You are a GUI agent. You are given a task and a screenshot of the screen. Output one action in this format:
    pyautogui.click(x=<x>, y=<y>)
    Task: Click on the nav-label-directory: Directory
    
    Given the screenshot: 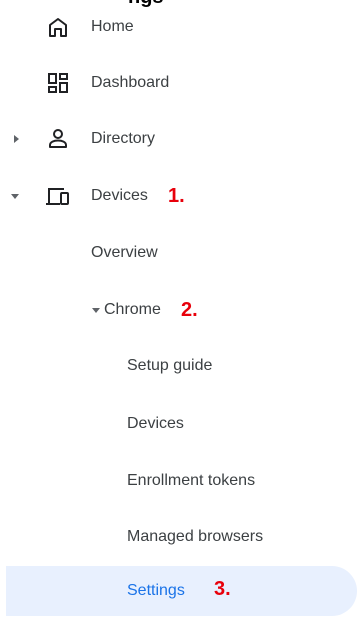 What is the action you would take?
    pyautogui.click(x=123, y=138)
    